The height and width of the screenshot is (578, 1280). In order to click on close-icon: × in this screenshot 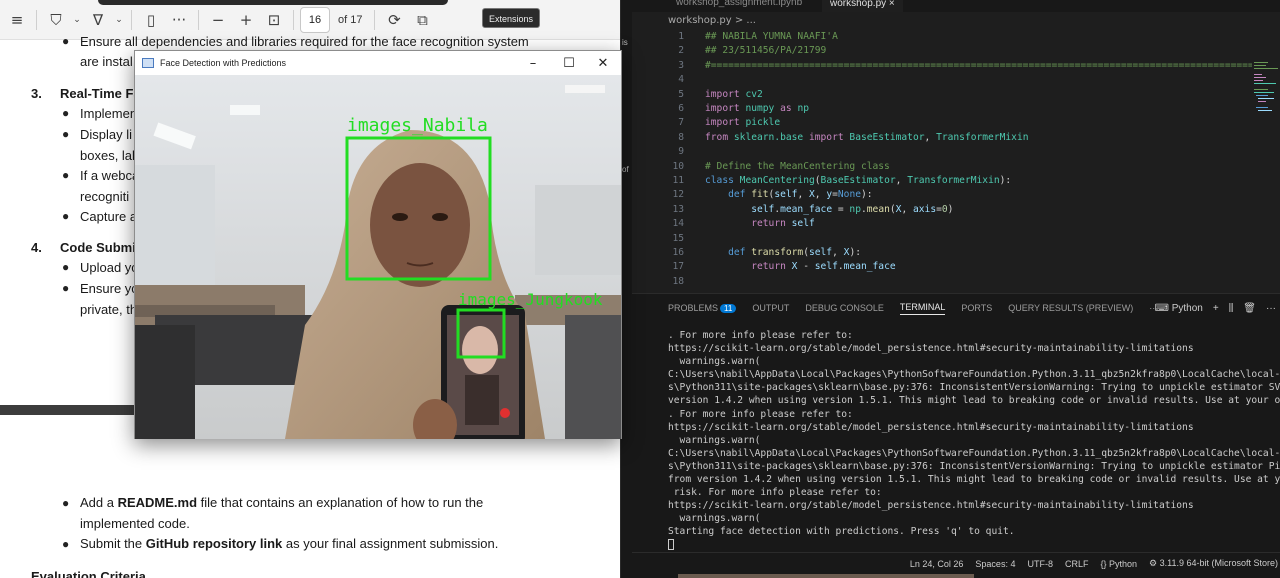, I will do `click(892, 4)`.